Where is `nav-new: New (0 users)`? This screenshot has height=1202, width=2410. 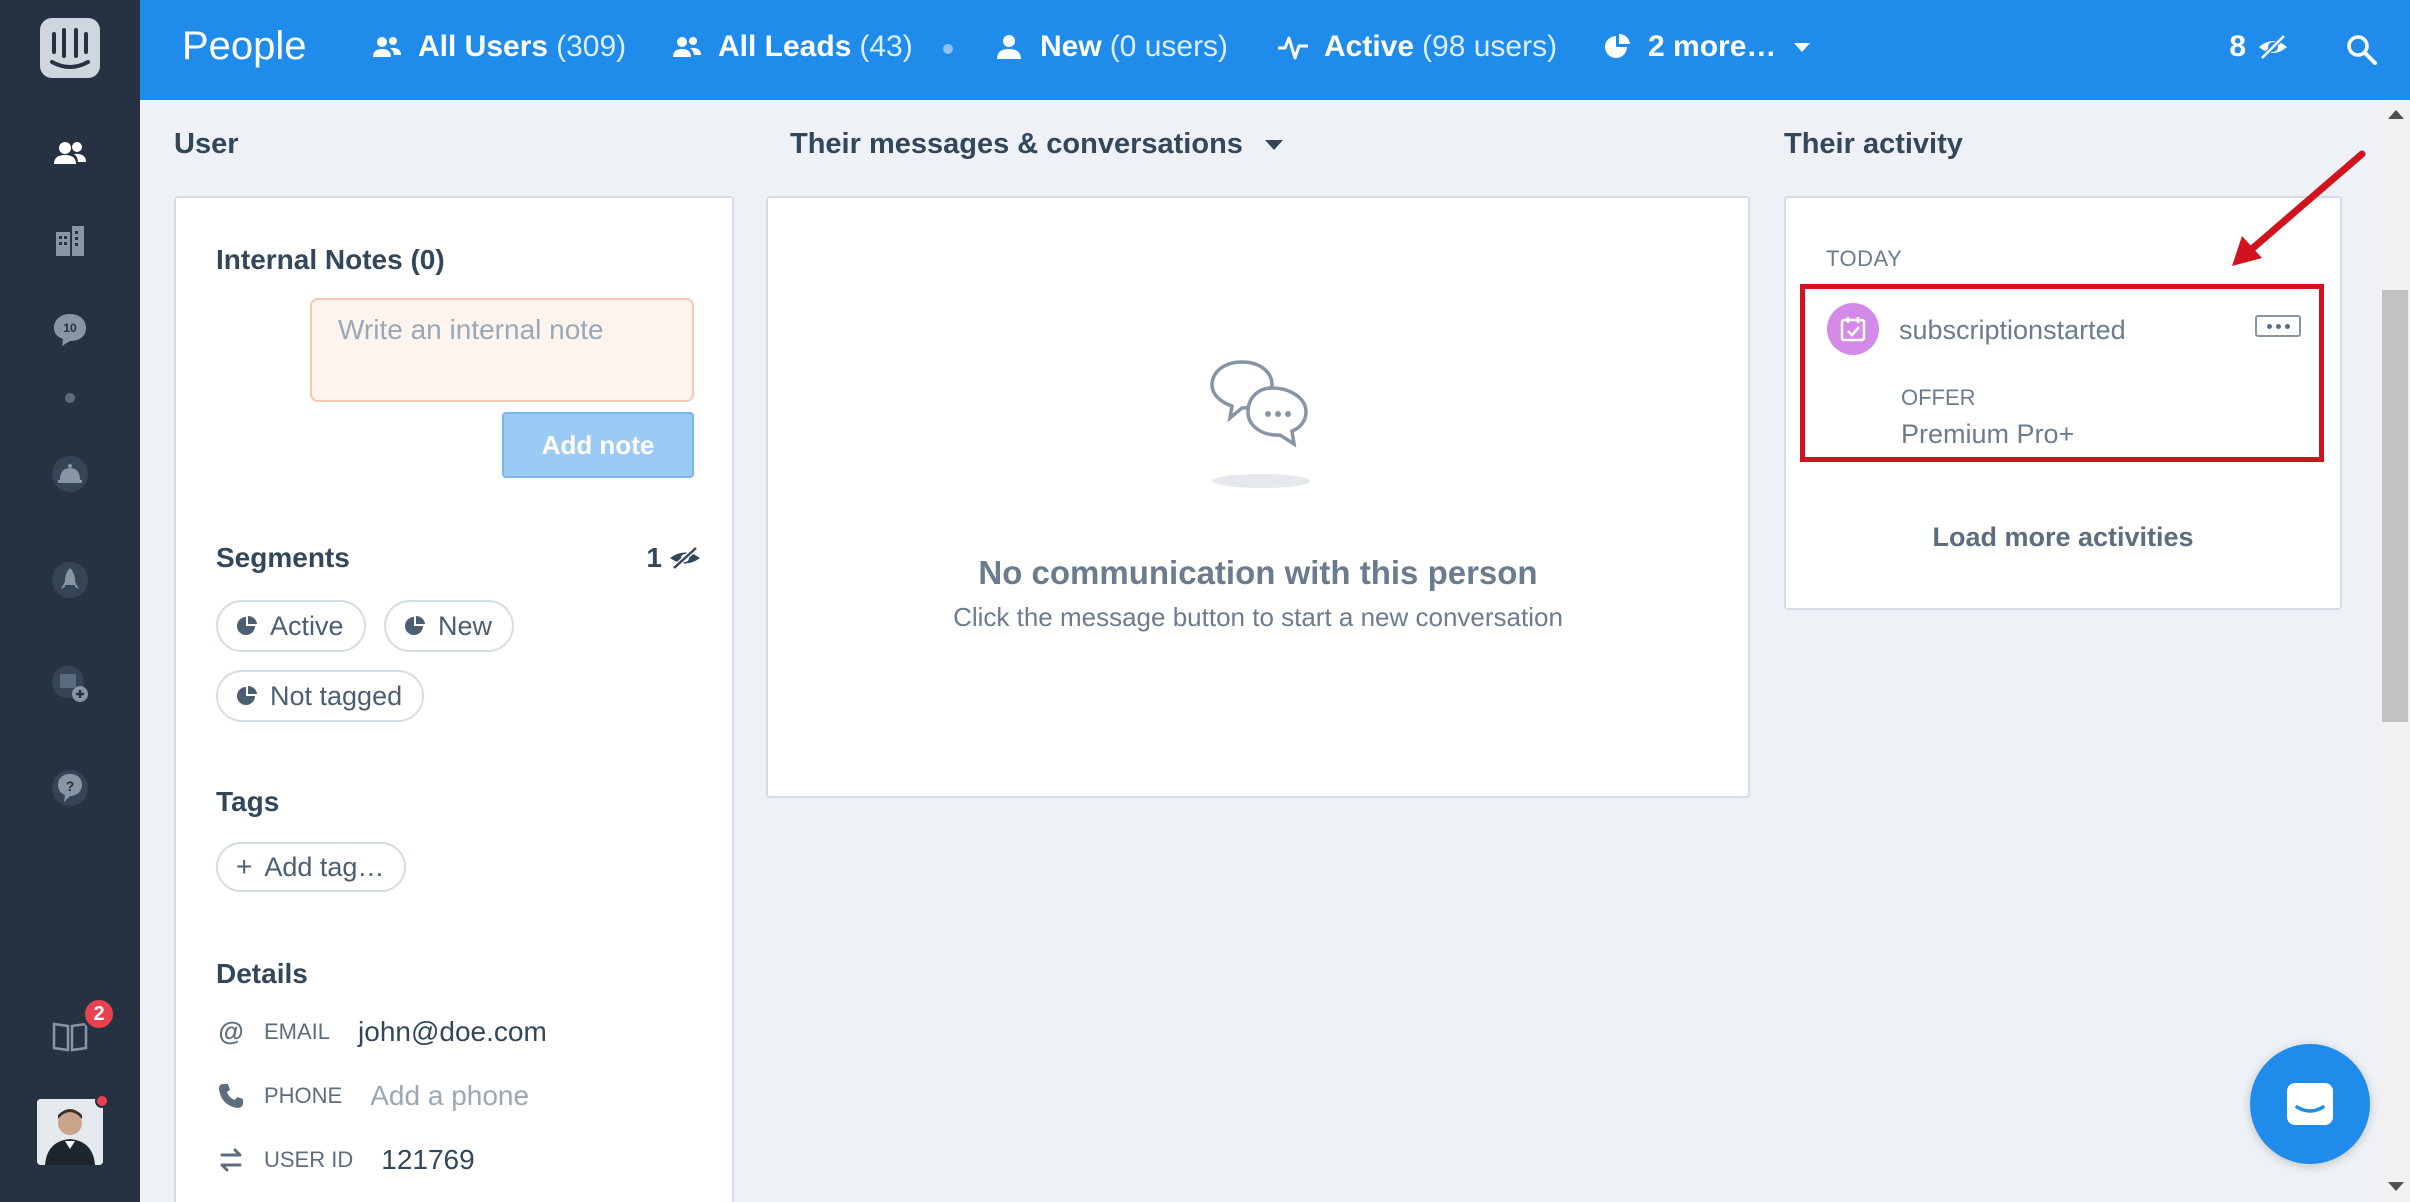 nav-new: New (0 users) is located at coordinates (1110, 47).